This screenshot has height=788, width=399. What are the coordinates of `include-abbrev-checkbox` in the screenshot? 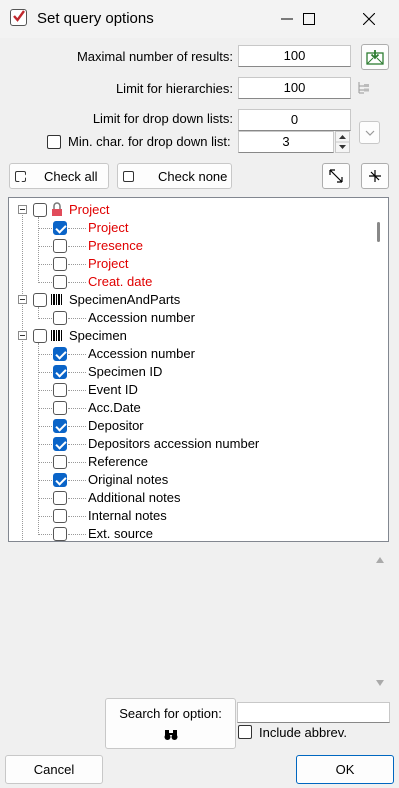 It's located at (245, 732).